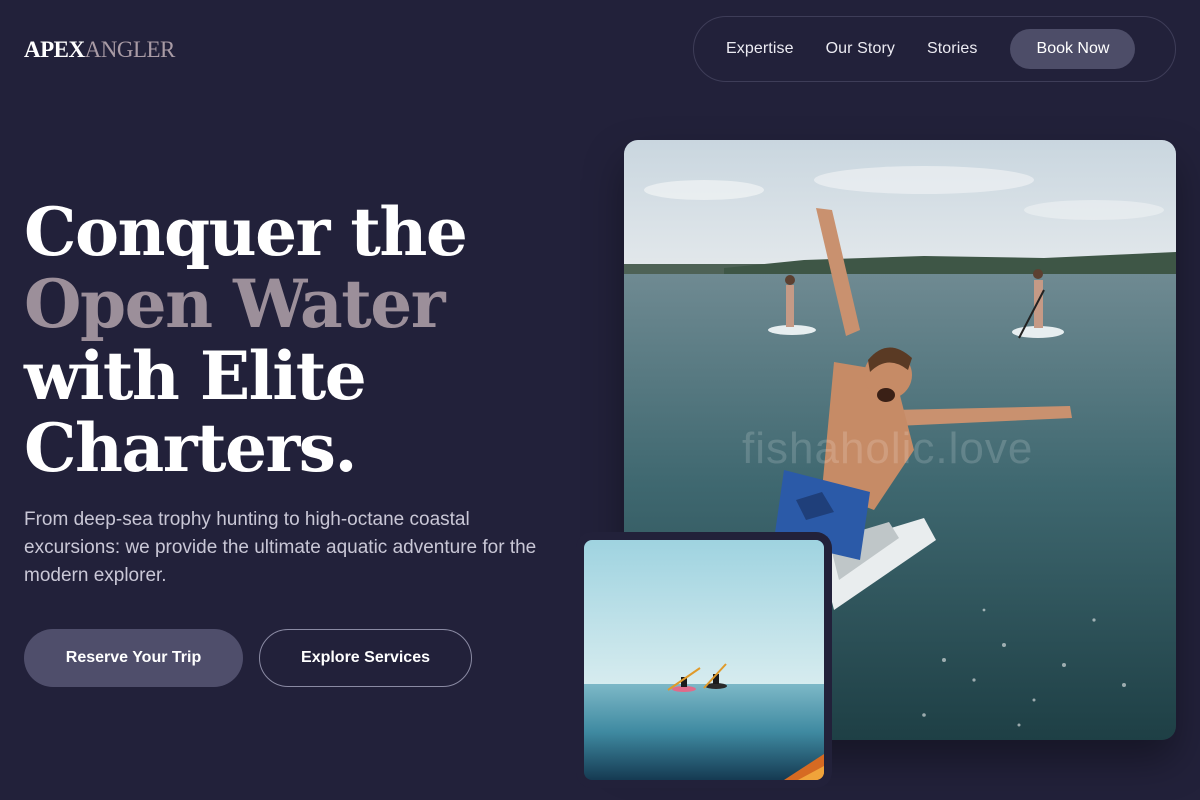  What do you see at coordinates (952, 49) in the screenshot?
I see `nav-link-stories: Stories` at bounding box center [952, 49].